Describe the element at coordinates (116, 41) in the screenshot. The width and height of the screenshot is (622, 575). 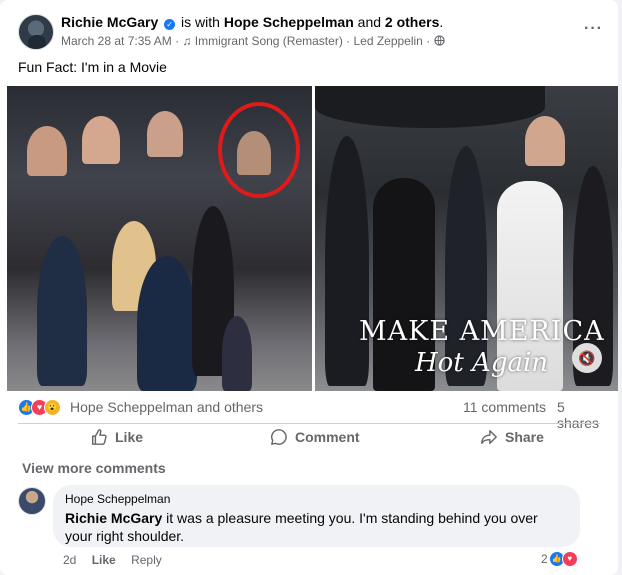
I see `post-date: March 28 at 7:35 AM` at that location.